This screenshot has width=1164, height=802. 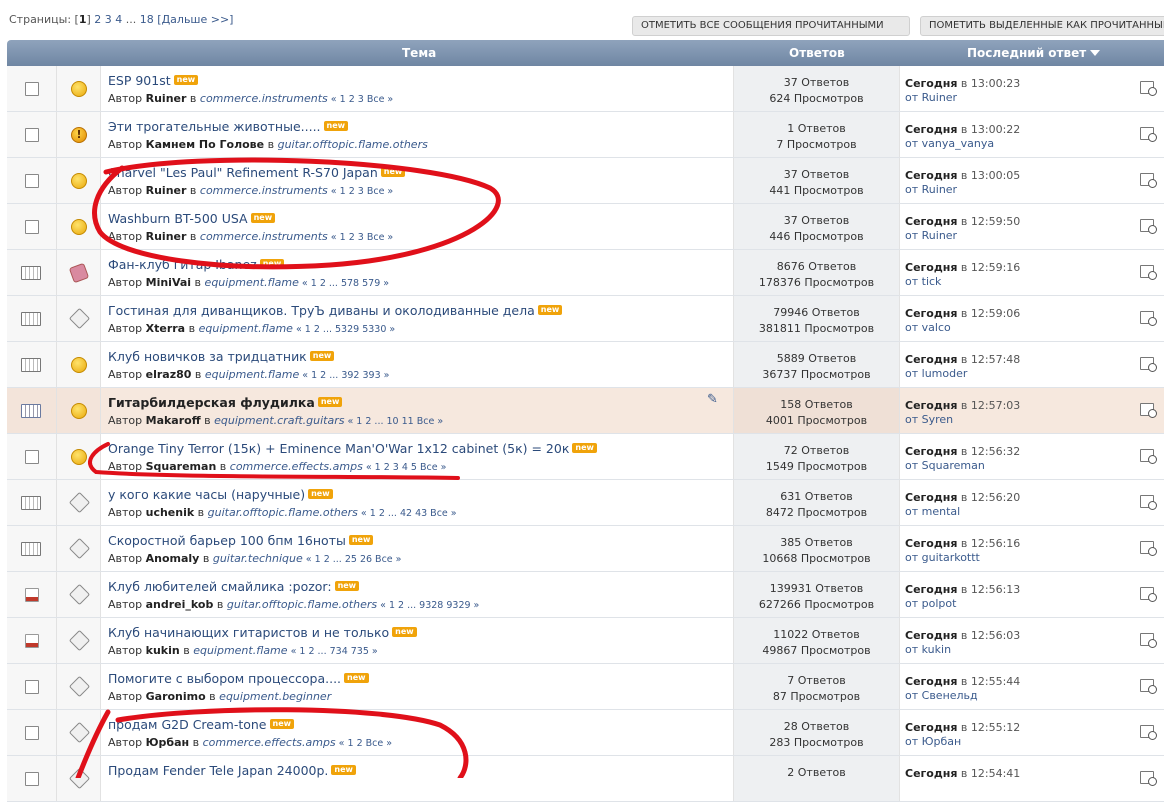 What do you see at coordinates (333, 651) in the screenshot?
I see `topic-pages: « 1 2 ... 734 735 »` at bounding box center [333, 651].